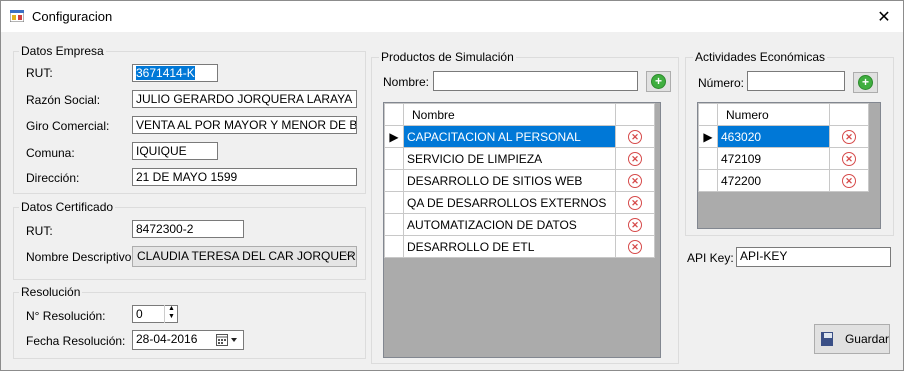 The width and height of the screenshot is (904, 371). I want to click on datos-empresa-legend: Datos Empresa, so click(62, 51).